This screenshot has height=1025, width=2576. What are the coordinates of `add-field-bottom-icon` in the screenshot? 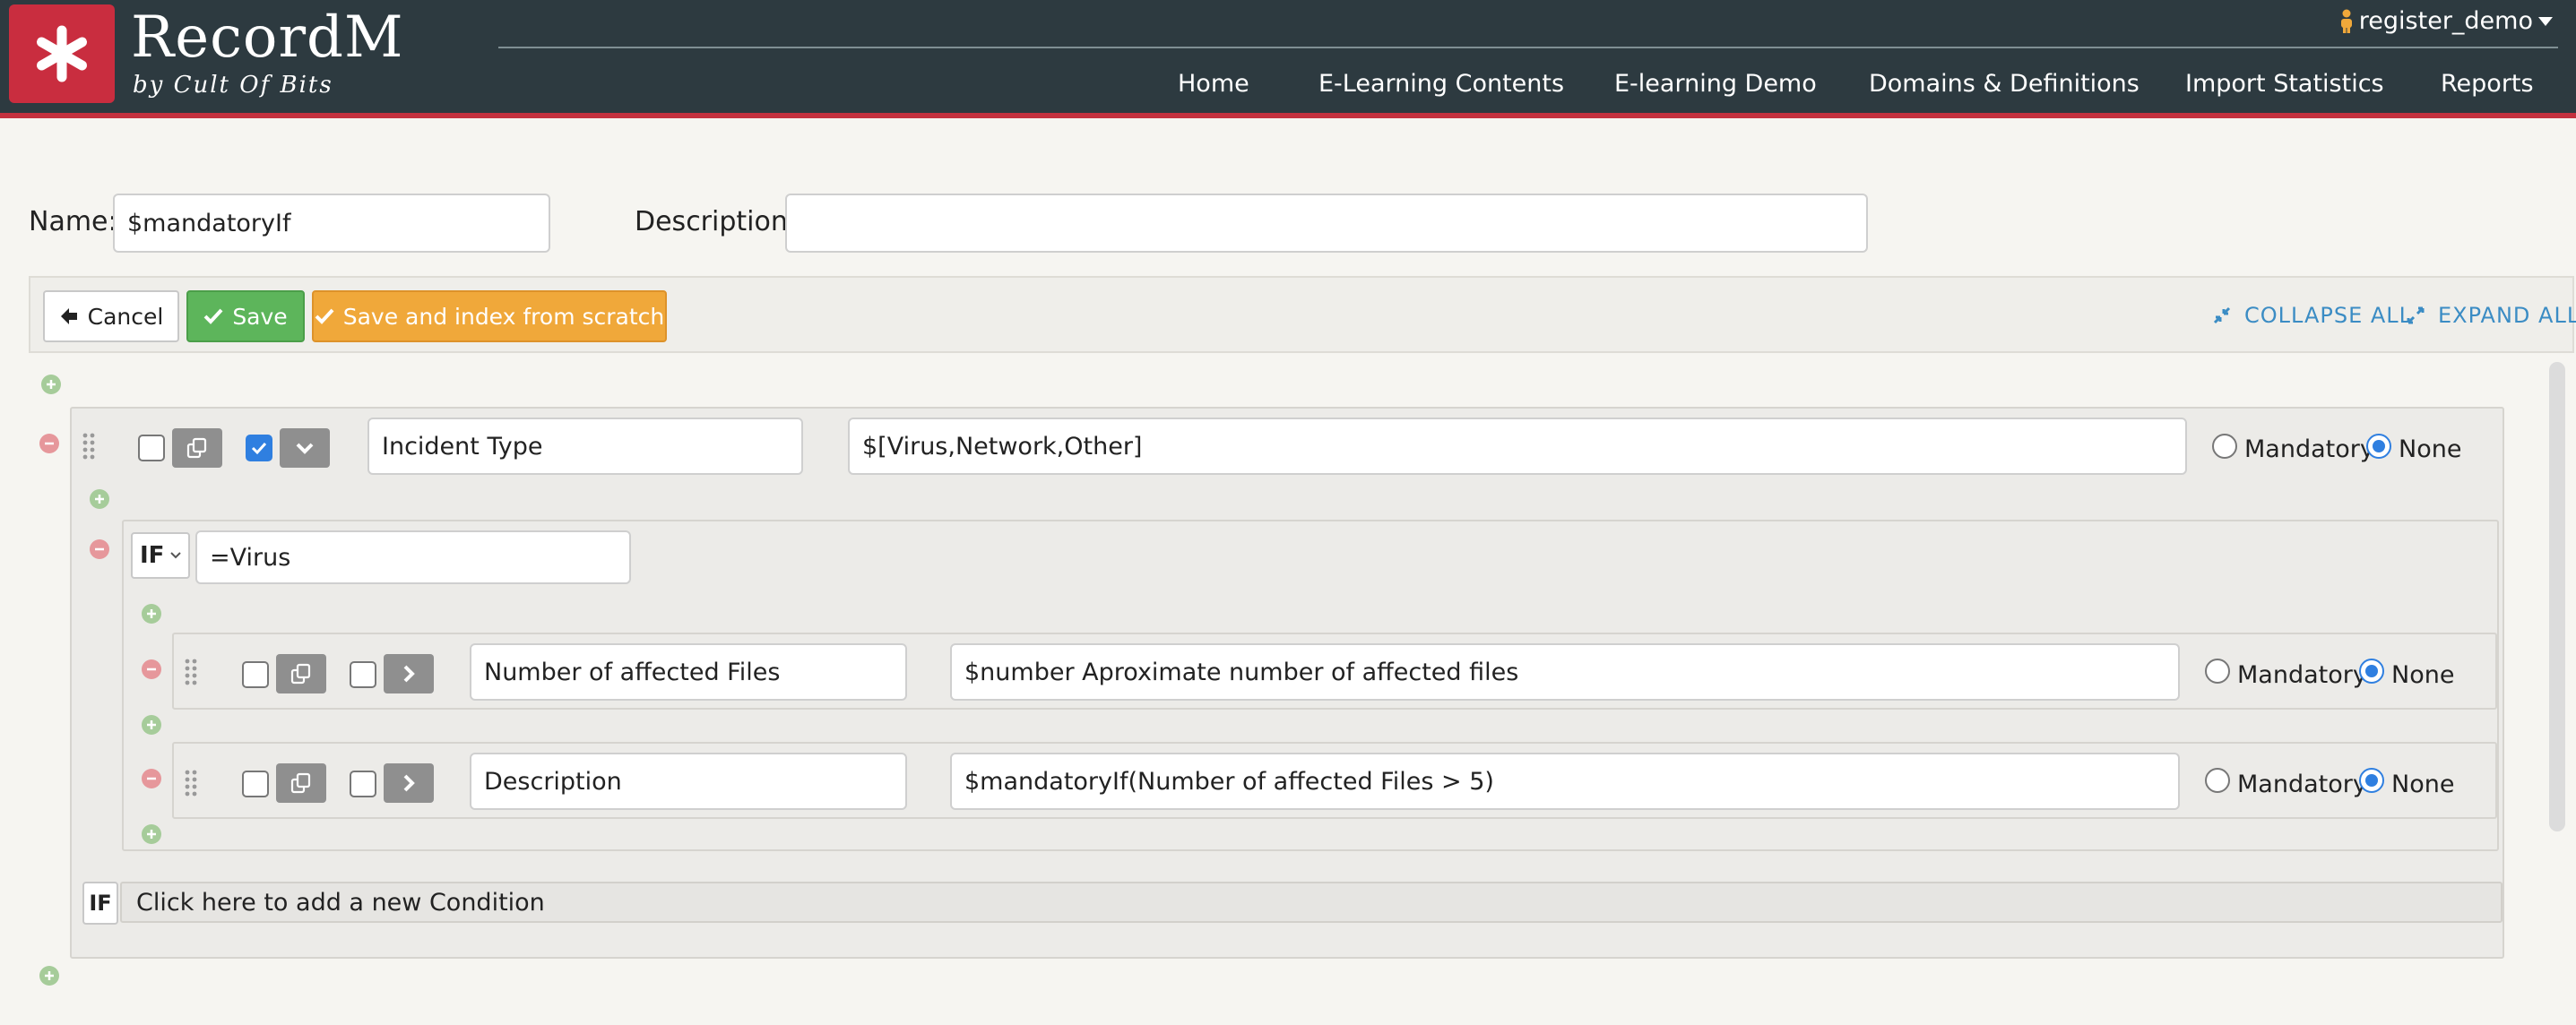 It's located at (49, 976).